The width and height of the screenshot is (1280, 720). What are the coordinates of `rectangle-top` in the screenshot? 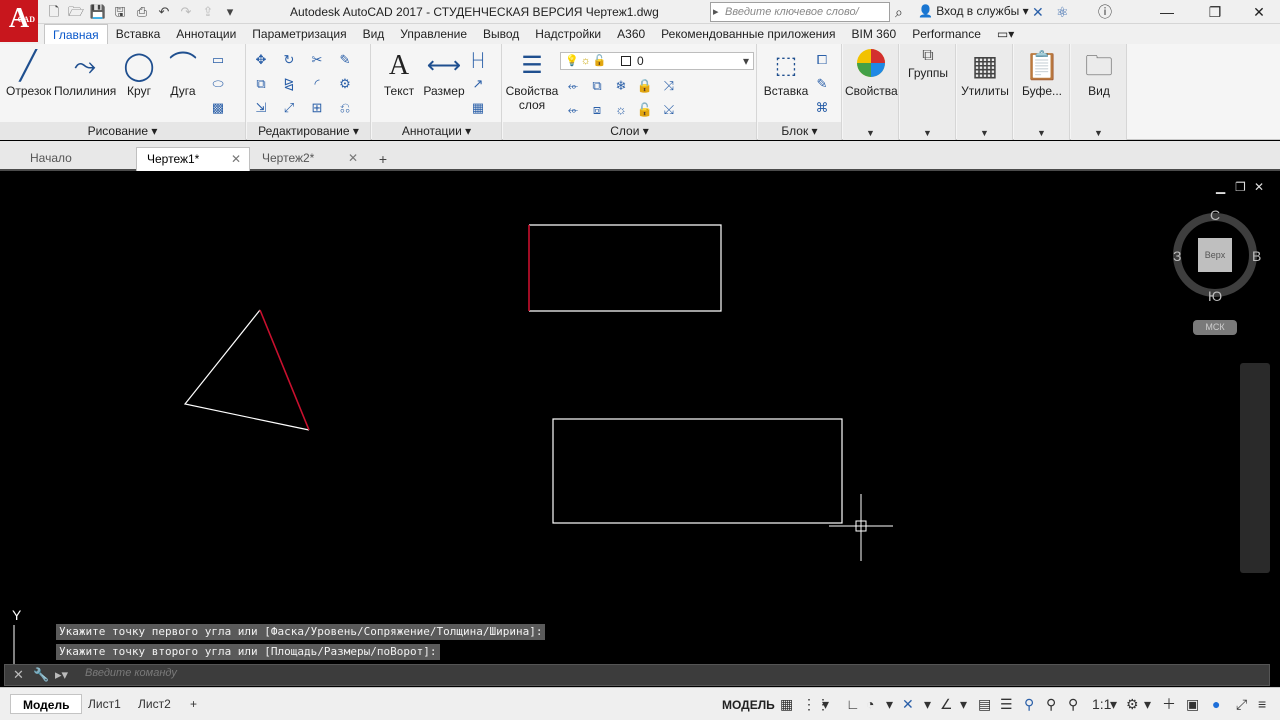 It's located at (625, 268).